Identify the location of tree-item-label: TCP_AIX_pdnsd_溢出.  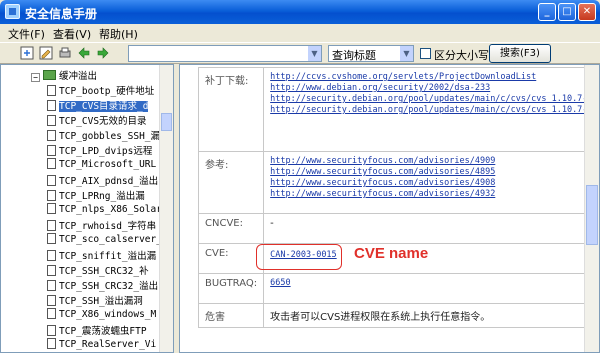
(109, 181).